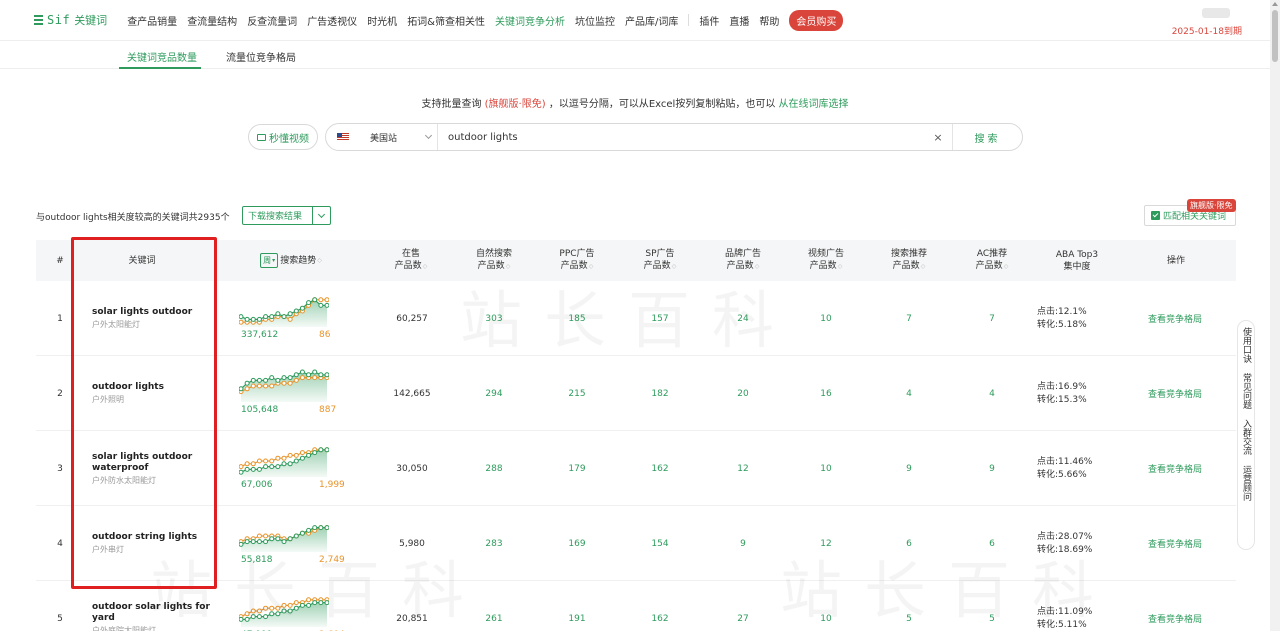 This screenshot has width=1280, height=631. I want to click on col-video: 视频广告 产品数◇, so click(826, 260).